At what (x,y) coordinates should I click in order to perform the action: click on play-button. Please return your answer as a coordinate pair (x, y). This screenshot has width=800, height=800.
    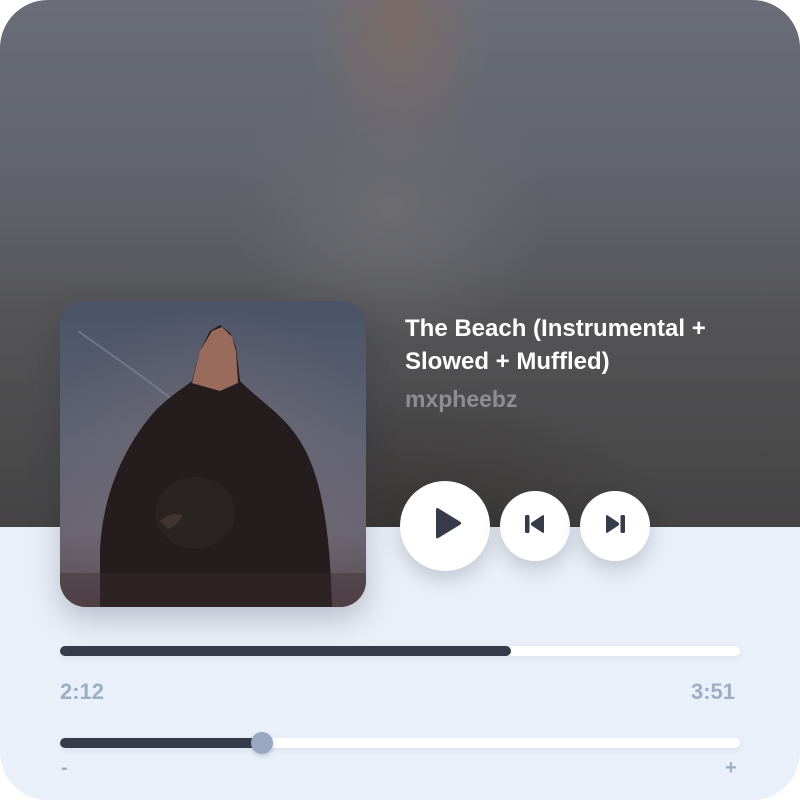
    Looking at the image, I should click on (445, 526).